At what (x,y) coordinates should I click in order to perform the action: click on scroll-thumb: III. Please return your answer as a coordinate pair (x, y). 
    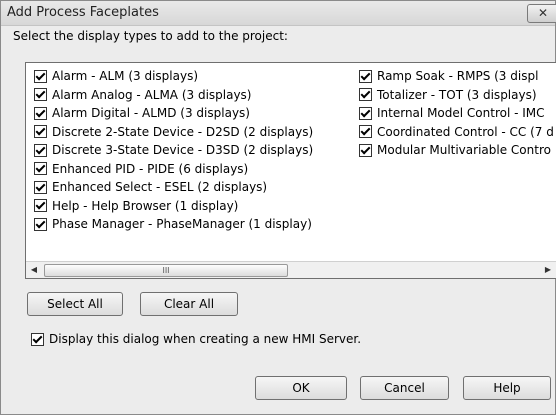
    Looking at the image, I should click on (166, 270).